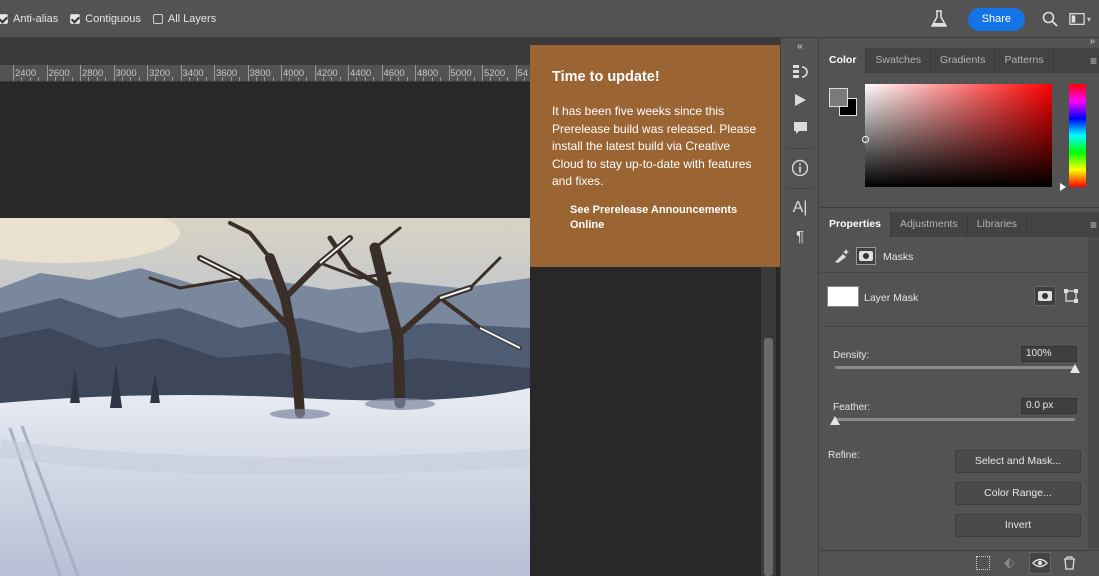  What do you see at coordinates (929, 224) in the screenshot?
I see `tab-adjustments: Adjustments` at bounding box center [929, 224].